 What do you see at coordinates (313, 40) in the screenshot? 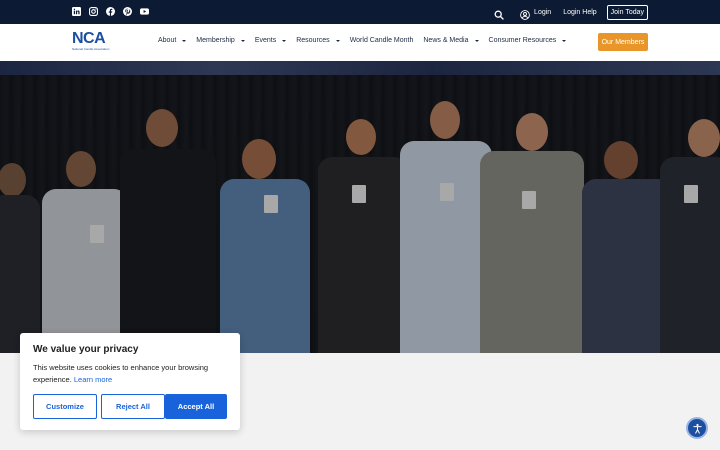
I see `nav-label: Resources` at bounding box center [313, 40].